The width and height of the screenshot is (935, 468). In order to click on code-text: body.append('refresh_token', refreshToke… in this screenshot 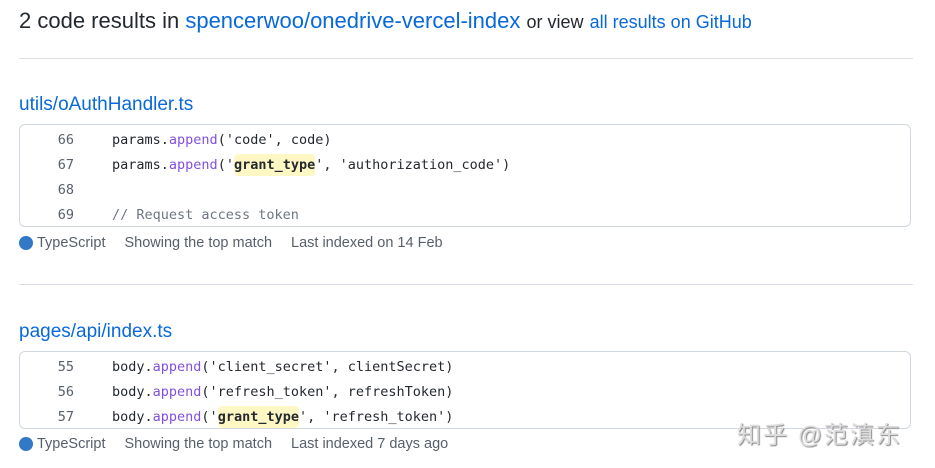, I will do `click(282, 392)`.